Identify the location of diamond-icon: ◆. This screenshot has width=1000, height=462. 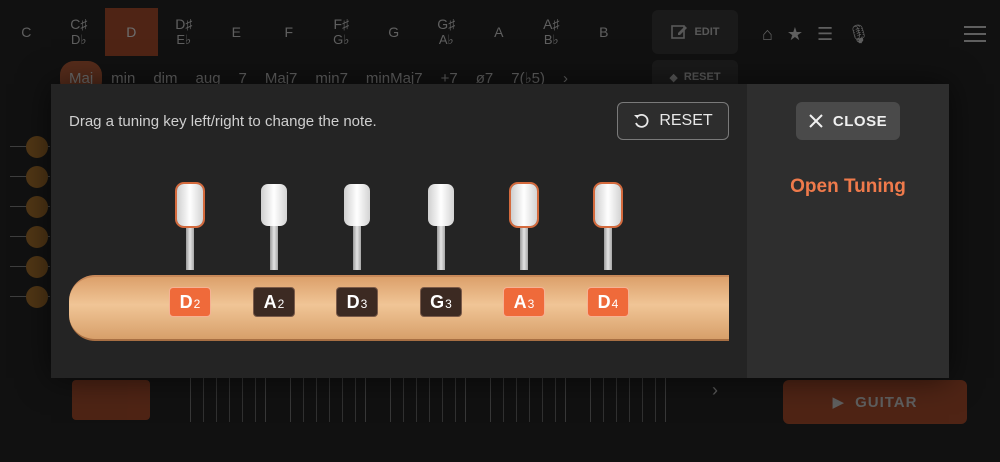
(673, 77).